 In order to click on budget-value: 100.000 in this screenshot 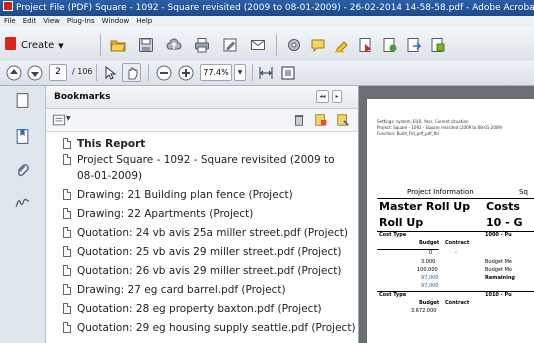, I will do `click(427, 270)`.